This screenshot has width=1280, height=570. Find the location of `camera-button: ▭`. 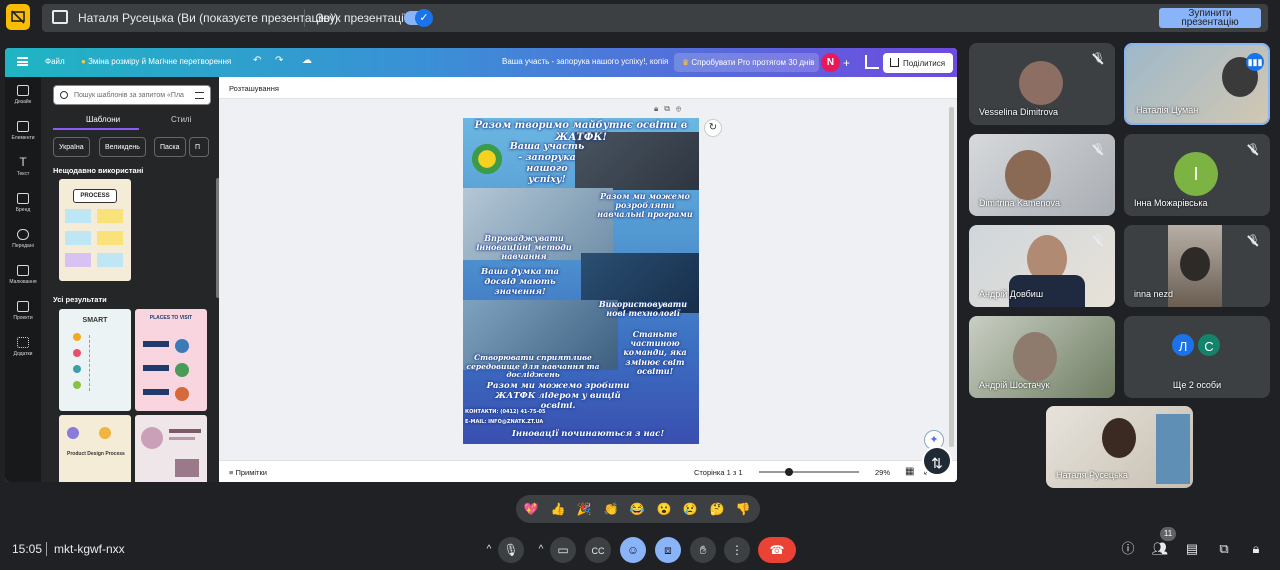

camera-button: ▭ is located at coordinates (563, 550).